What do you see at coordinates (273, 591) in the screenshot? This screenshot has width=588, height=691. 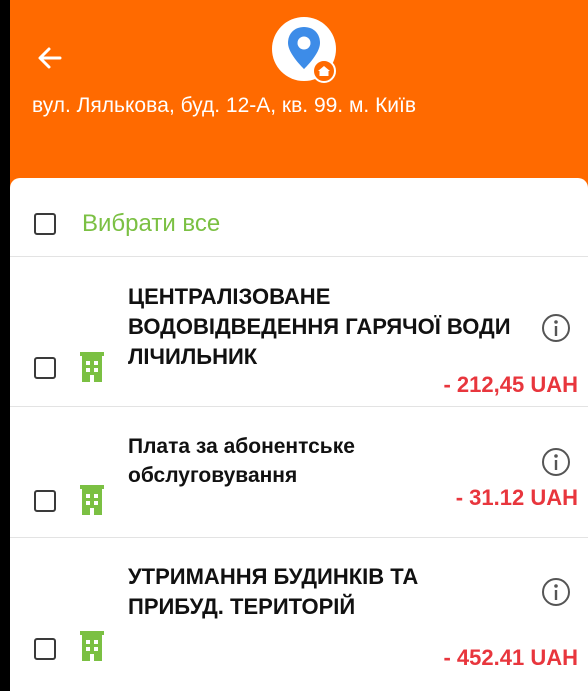 I see `item-title: УТРИМАННЯ БУДИНКІВ ТА ПРИБУД. ТЕРИТОРІЙ` at bounding box center [273, 591].